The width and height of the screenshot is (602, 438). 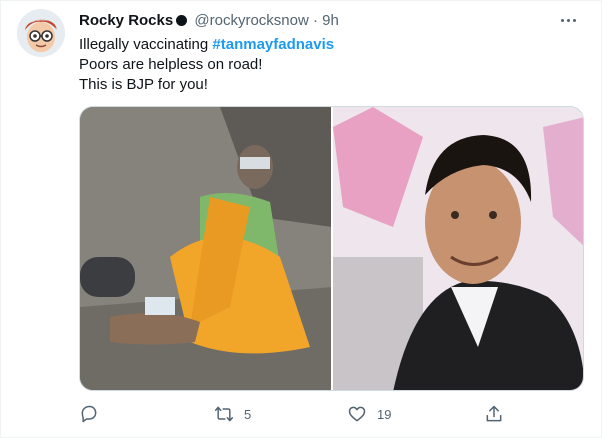 I want to click on like-count: 19, so click(x=384, y=414).